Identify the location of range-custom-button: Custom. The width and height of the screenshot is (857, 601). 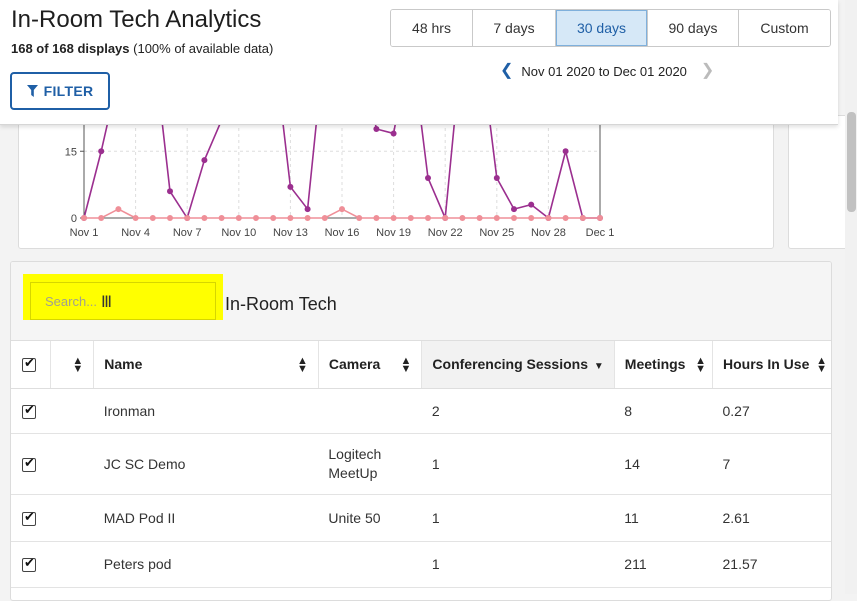
(784, 28).